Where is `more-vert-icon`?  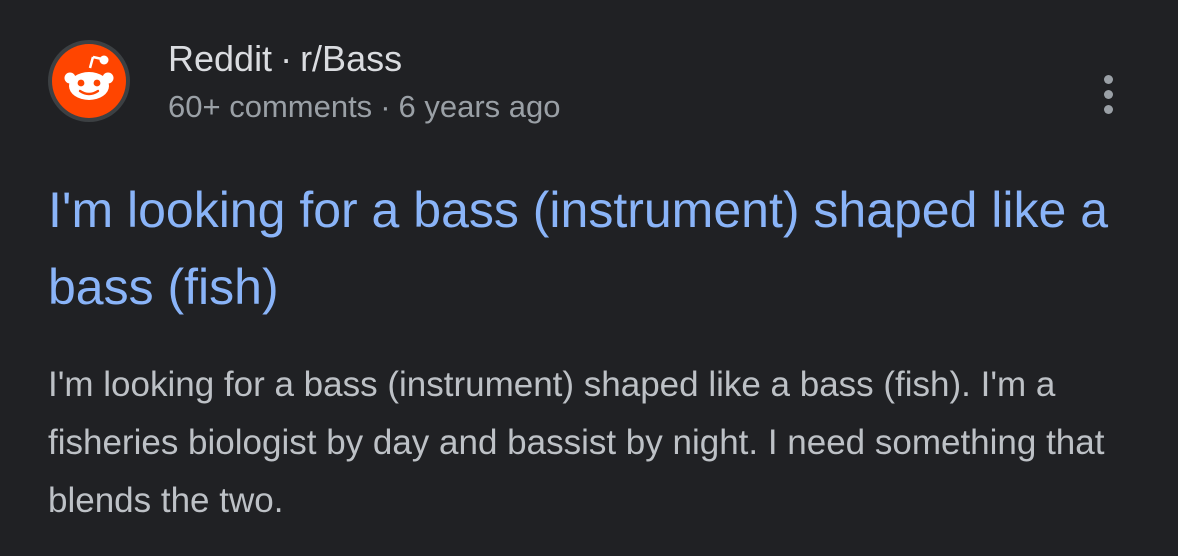 more-vert-icon is located at coordinates (1108, 79).